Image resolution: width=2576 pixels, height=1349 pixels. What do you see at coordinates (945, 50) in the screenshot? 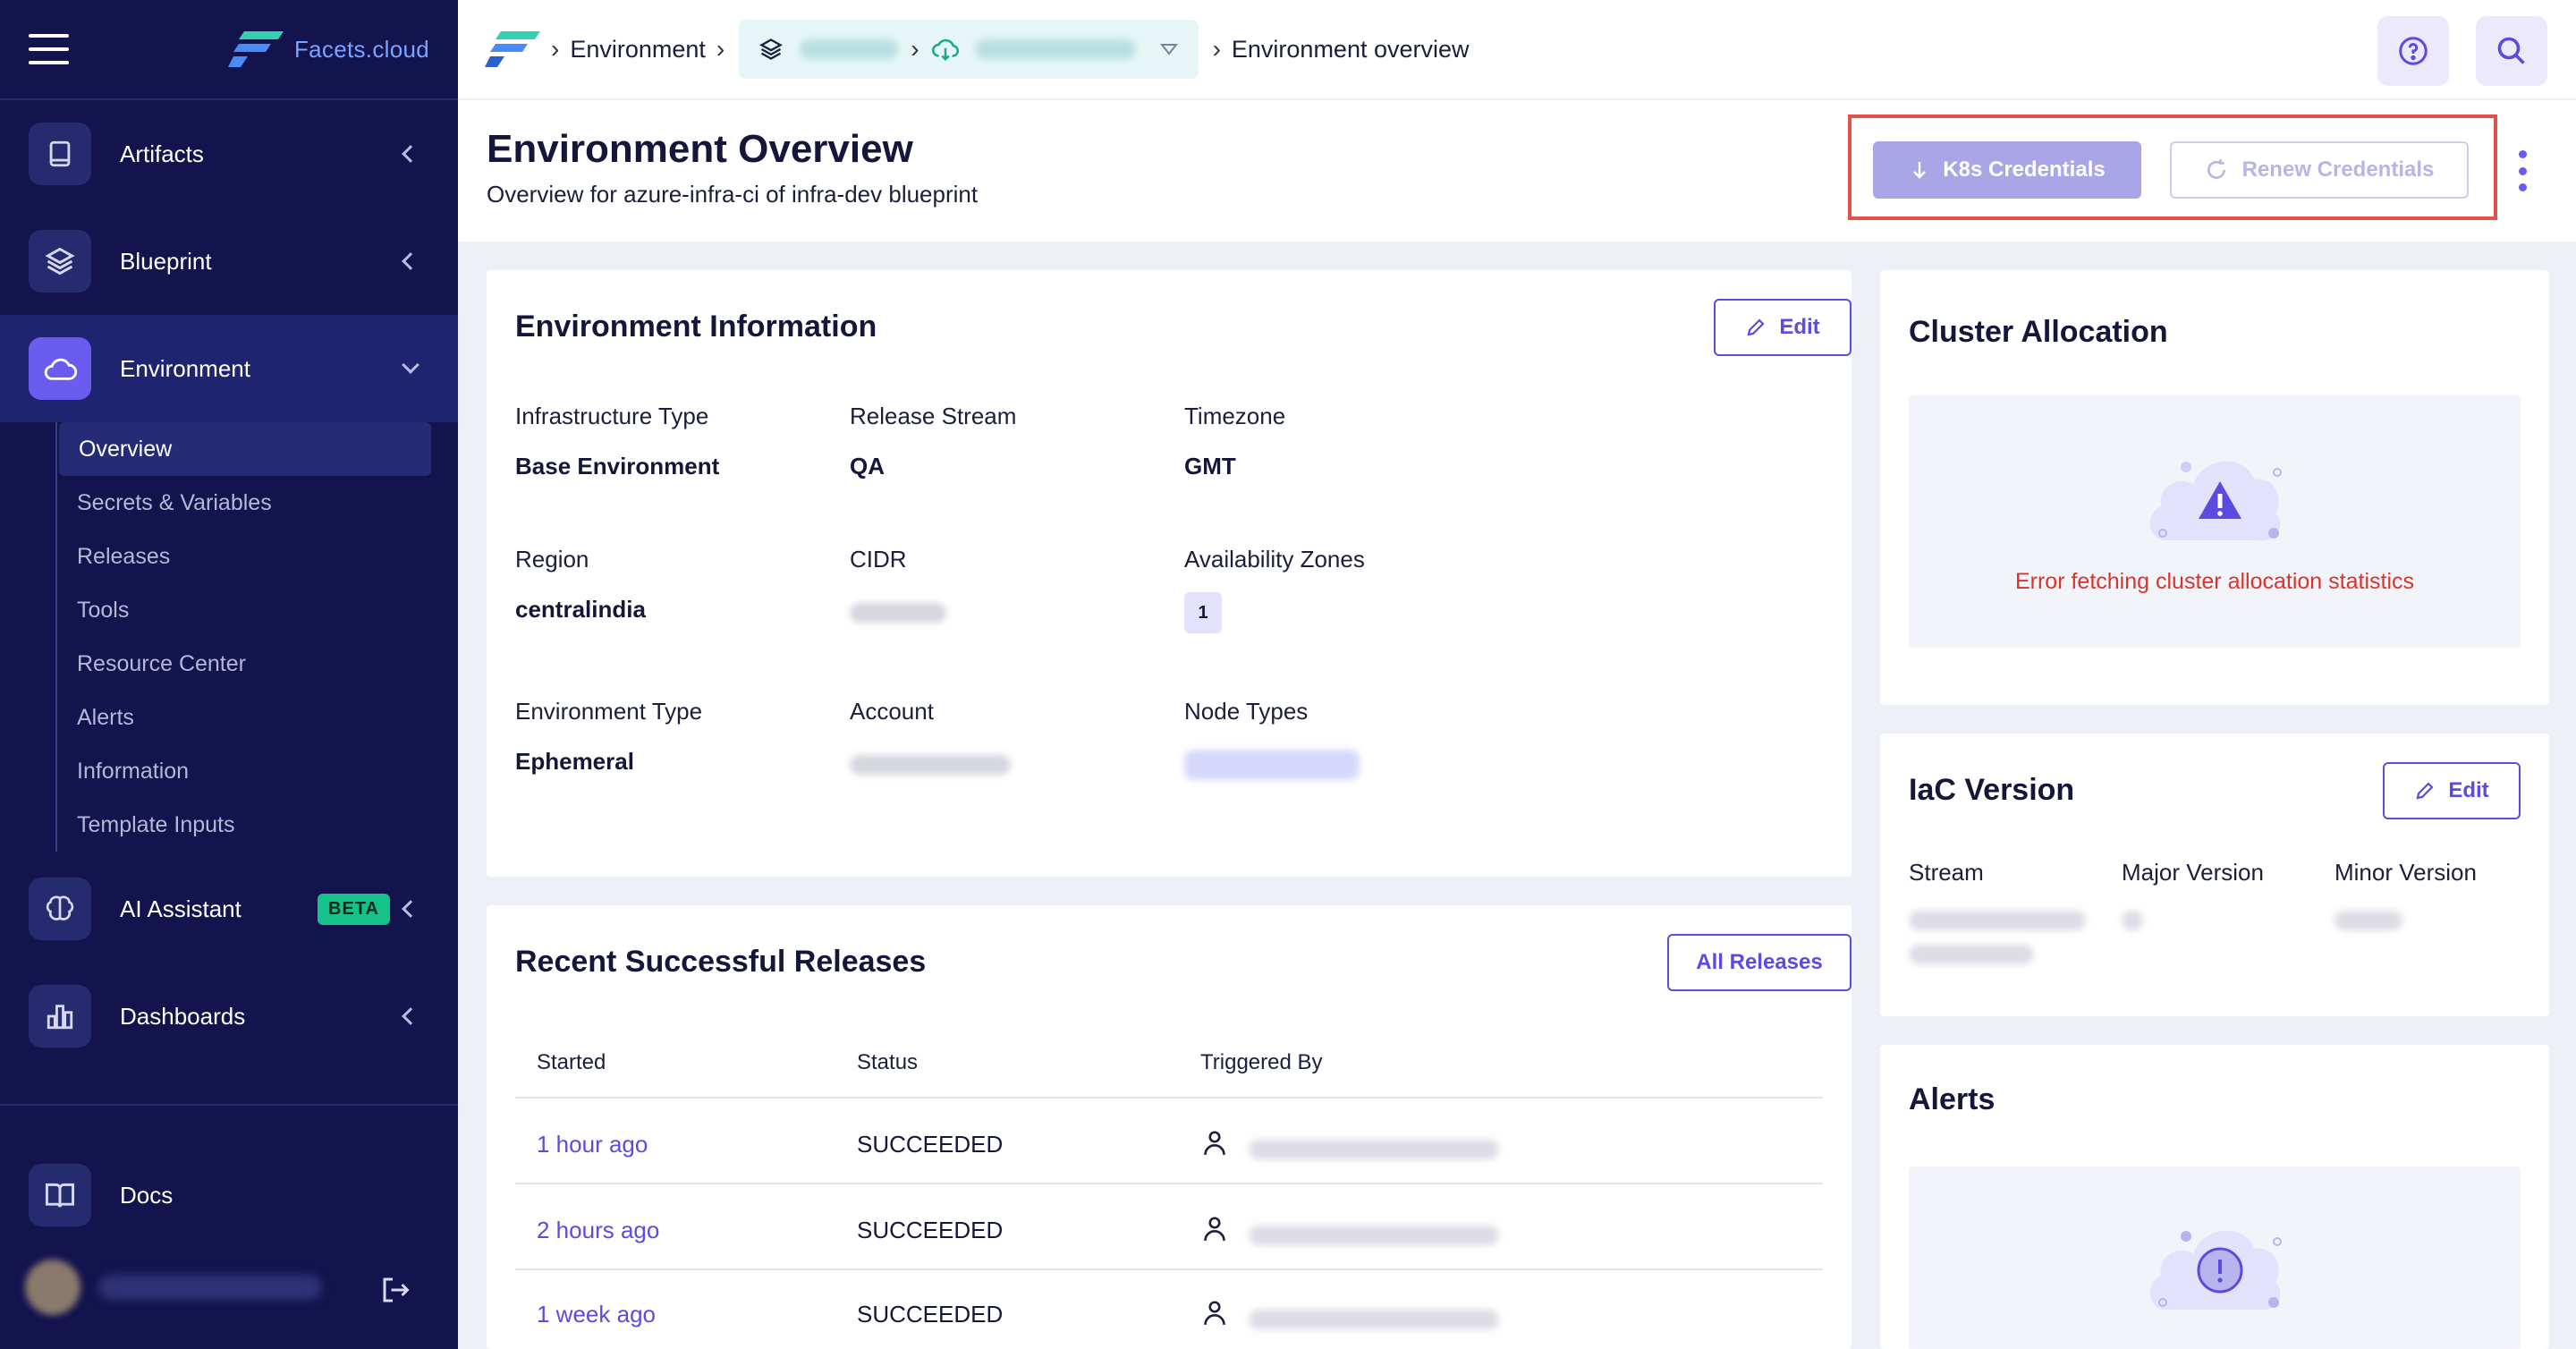
I see `cloud-download-icon` at bounding box center [945, 50].